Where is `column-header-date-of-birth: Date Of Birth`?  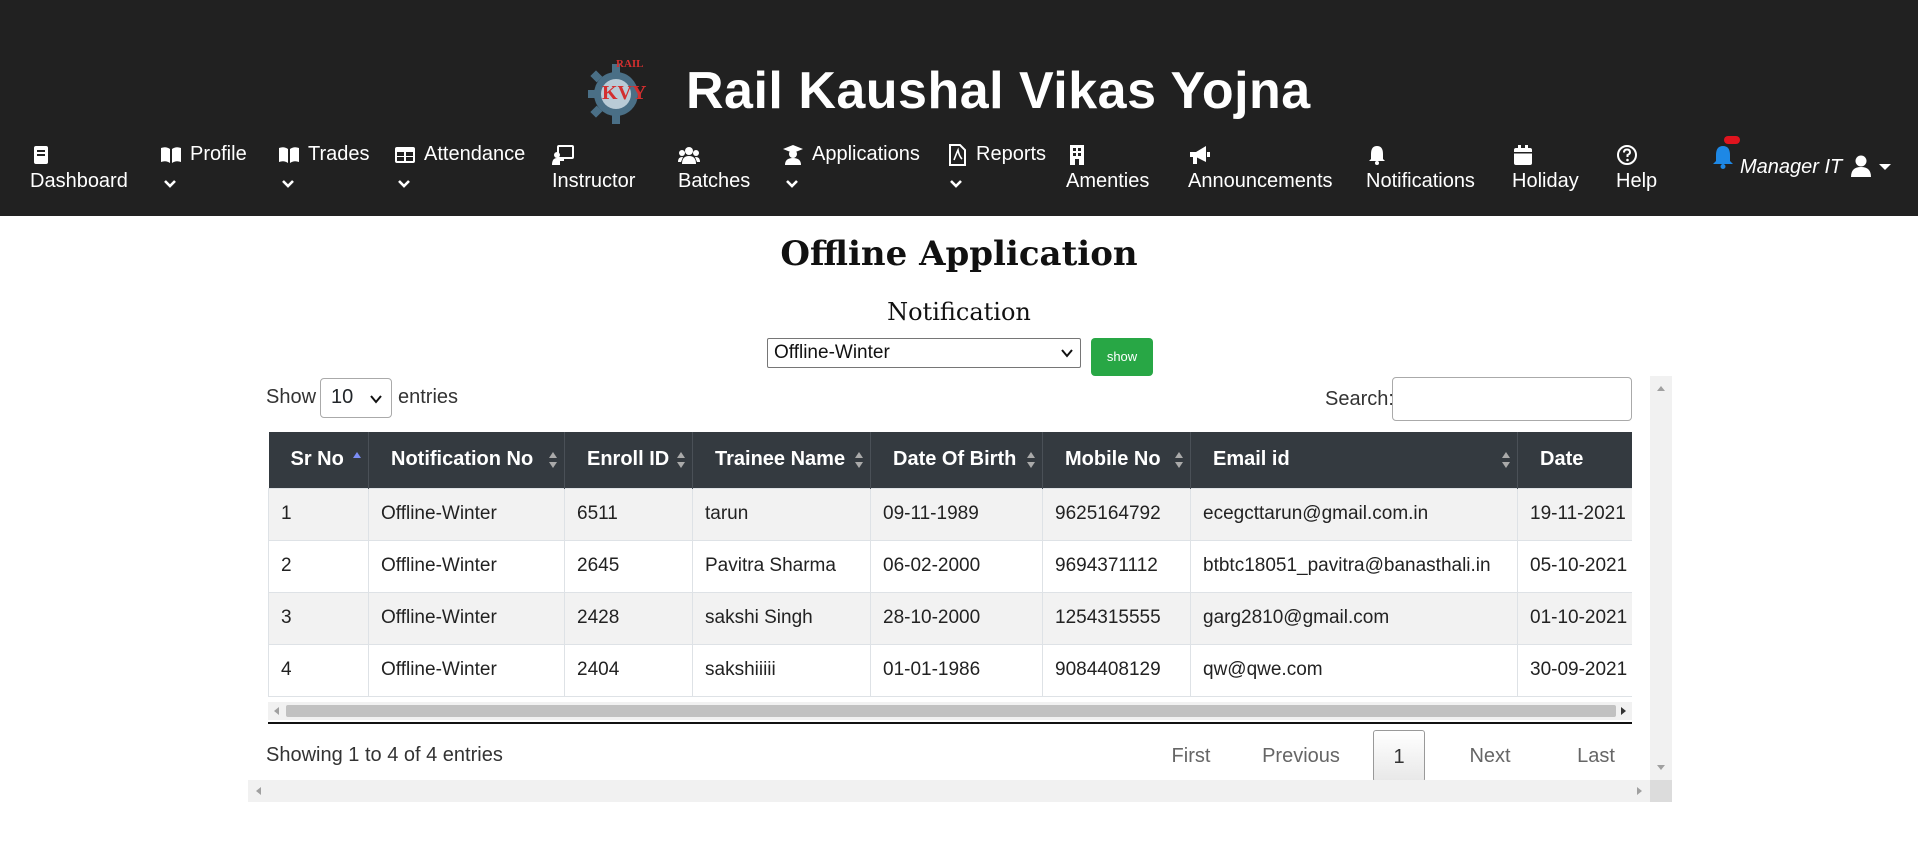
column-header-date-of-birth: Date Of Birth is located at coordinates (956, 460).